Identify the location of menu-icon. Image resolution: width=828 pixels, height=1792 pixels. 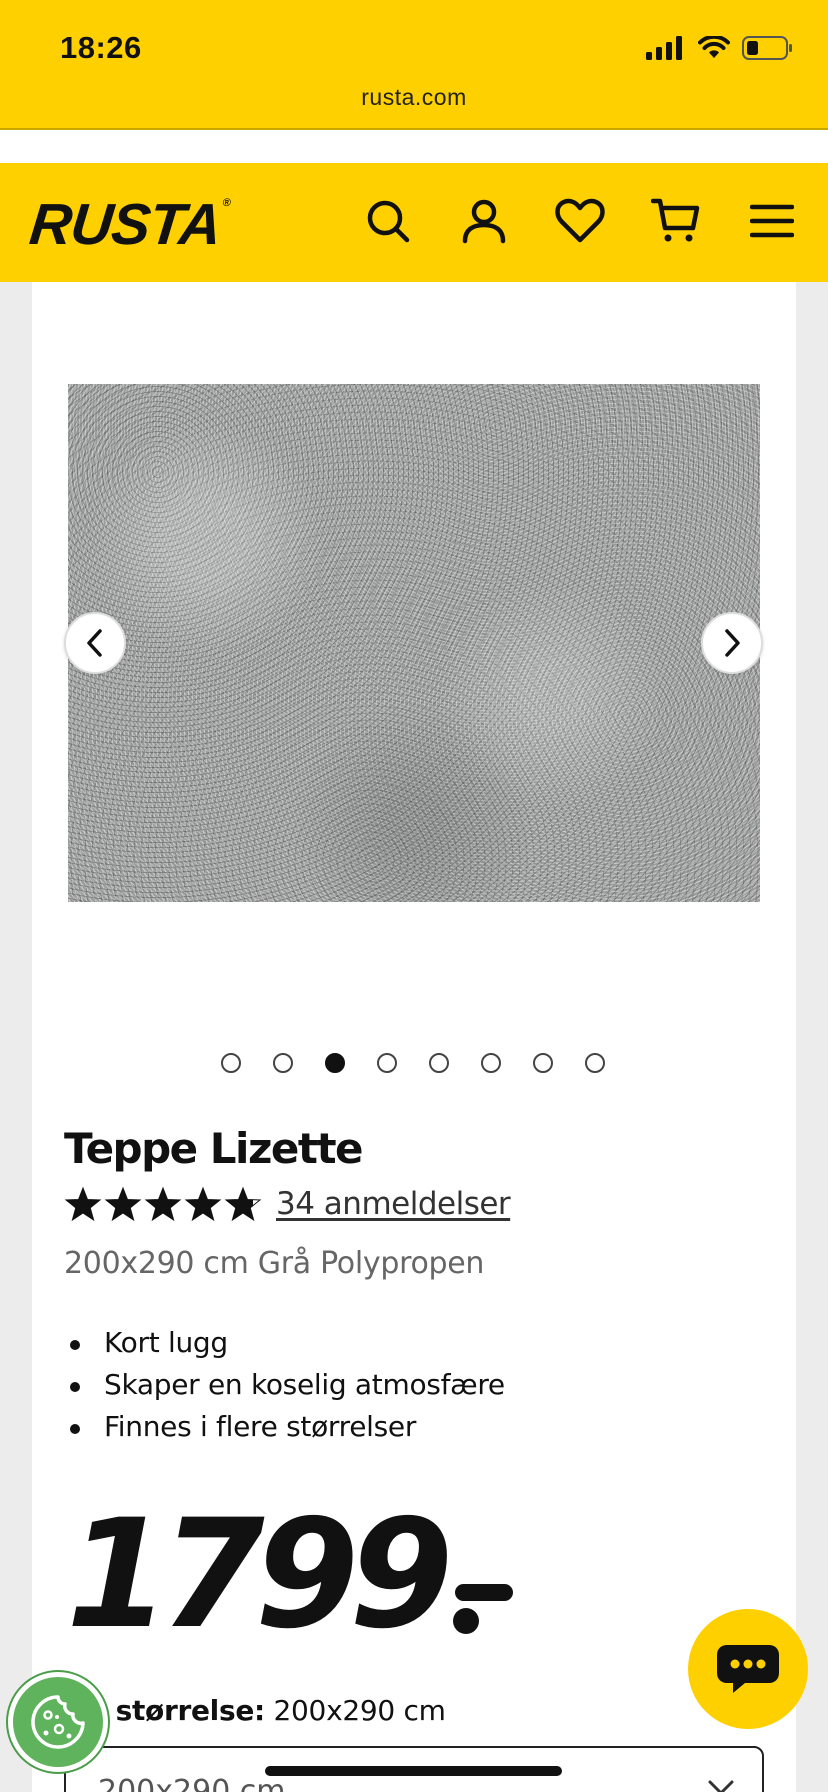
(772, 221).